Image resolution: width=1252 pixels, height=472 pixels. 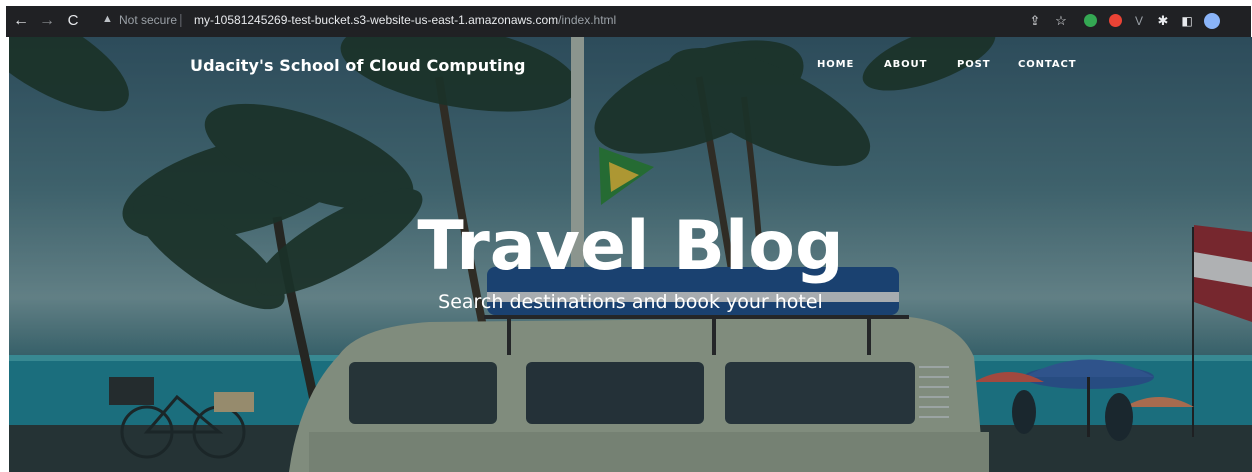 I want to click on warning-icon: ▲, so click(x=107, y=19).